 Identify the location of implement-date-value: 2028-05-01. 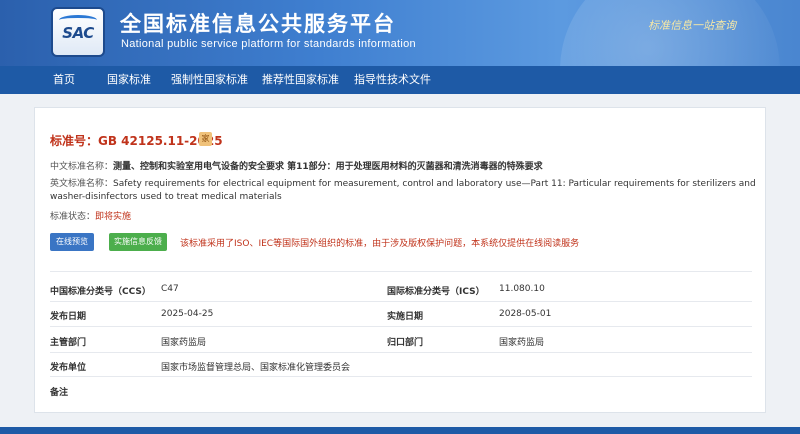
(525, 314).